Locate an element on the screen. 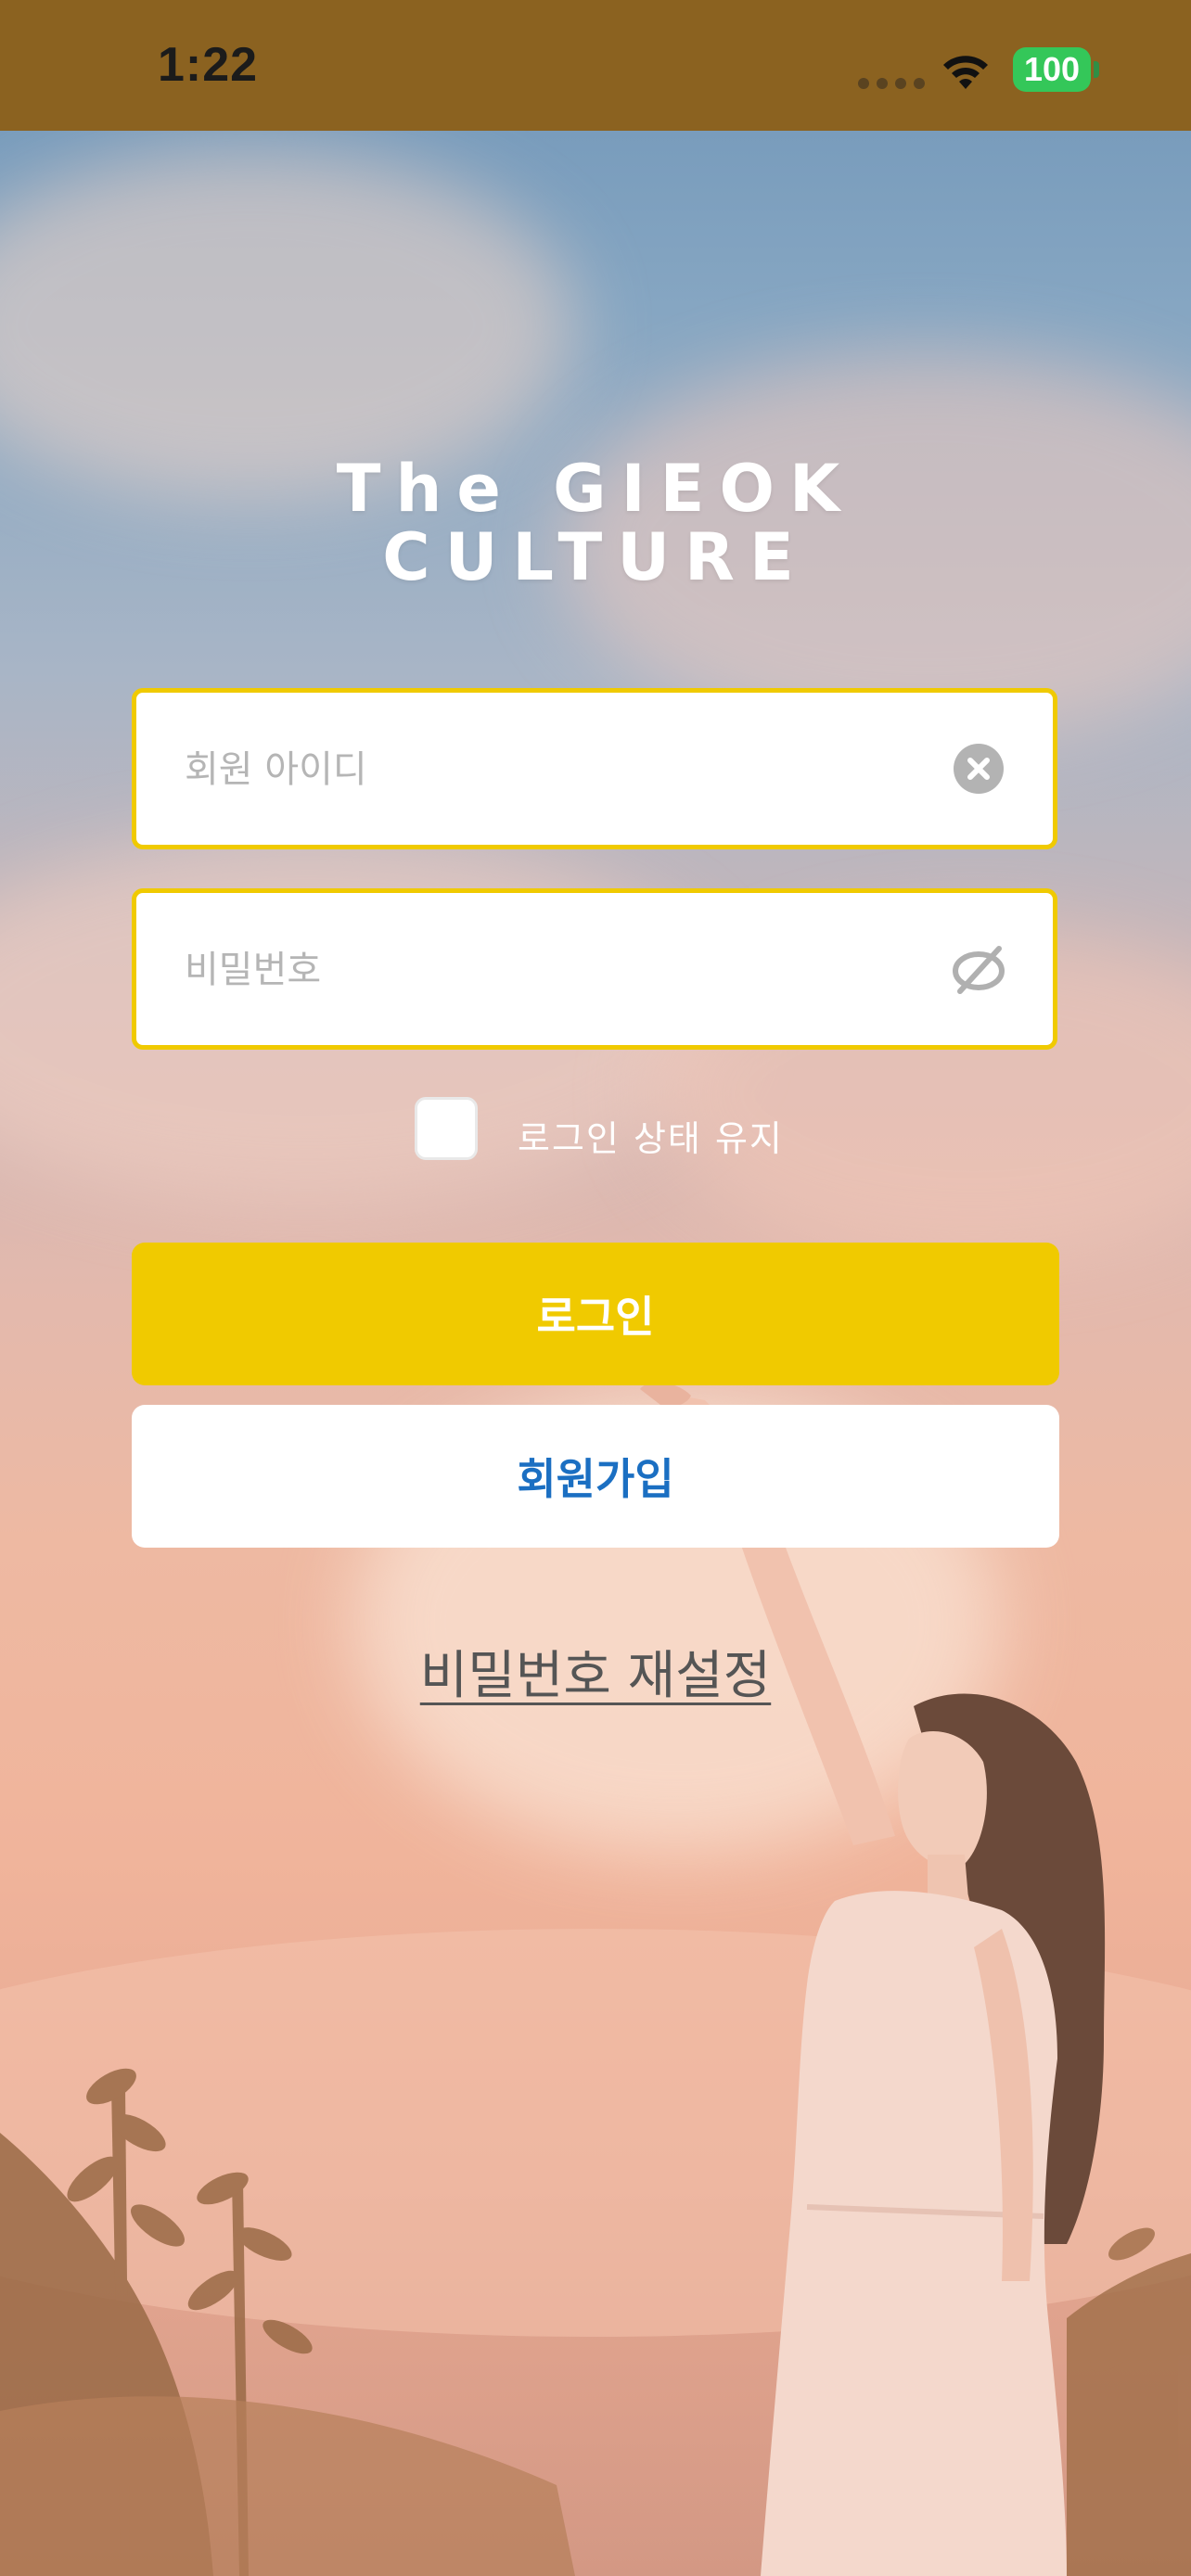  brand-title: The GIEOK CULTURE is located at coordinates (595, 523).